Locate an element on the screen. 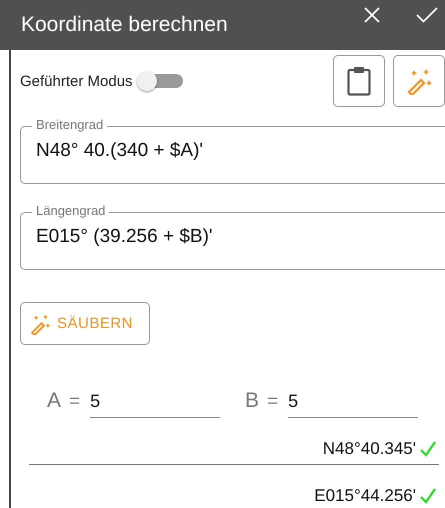 The image size is (445, 508). field-label: Längengrad is located at coordinates (71, 210).